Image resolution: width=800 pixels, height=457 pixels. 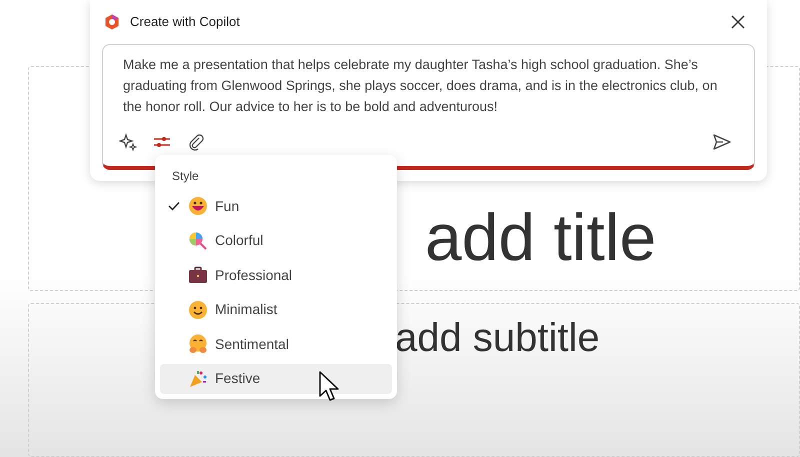 I want to click on hugging-face-icon, so click(x=198, y=344).